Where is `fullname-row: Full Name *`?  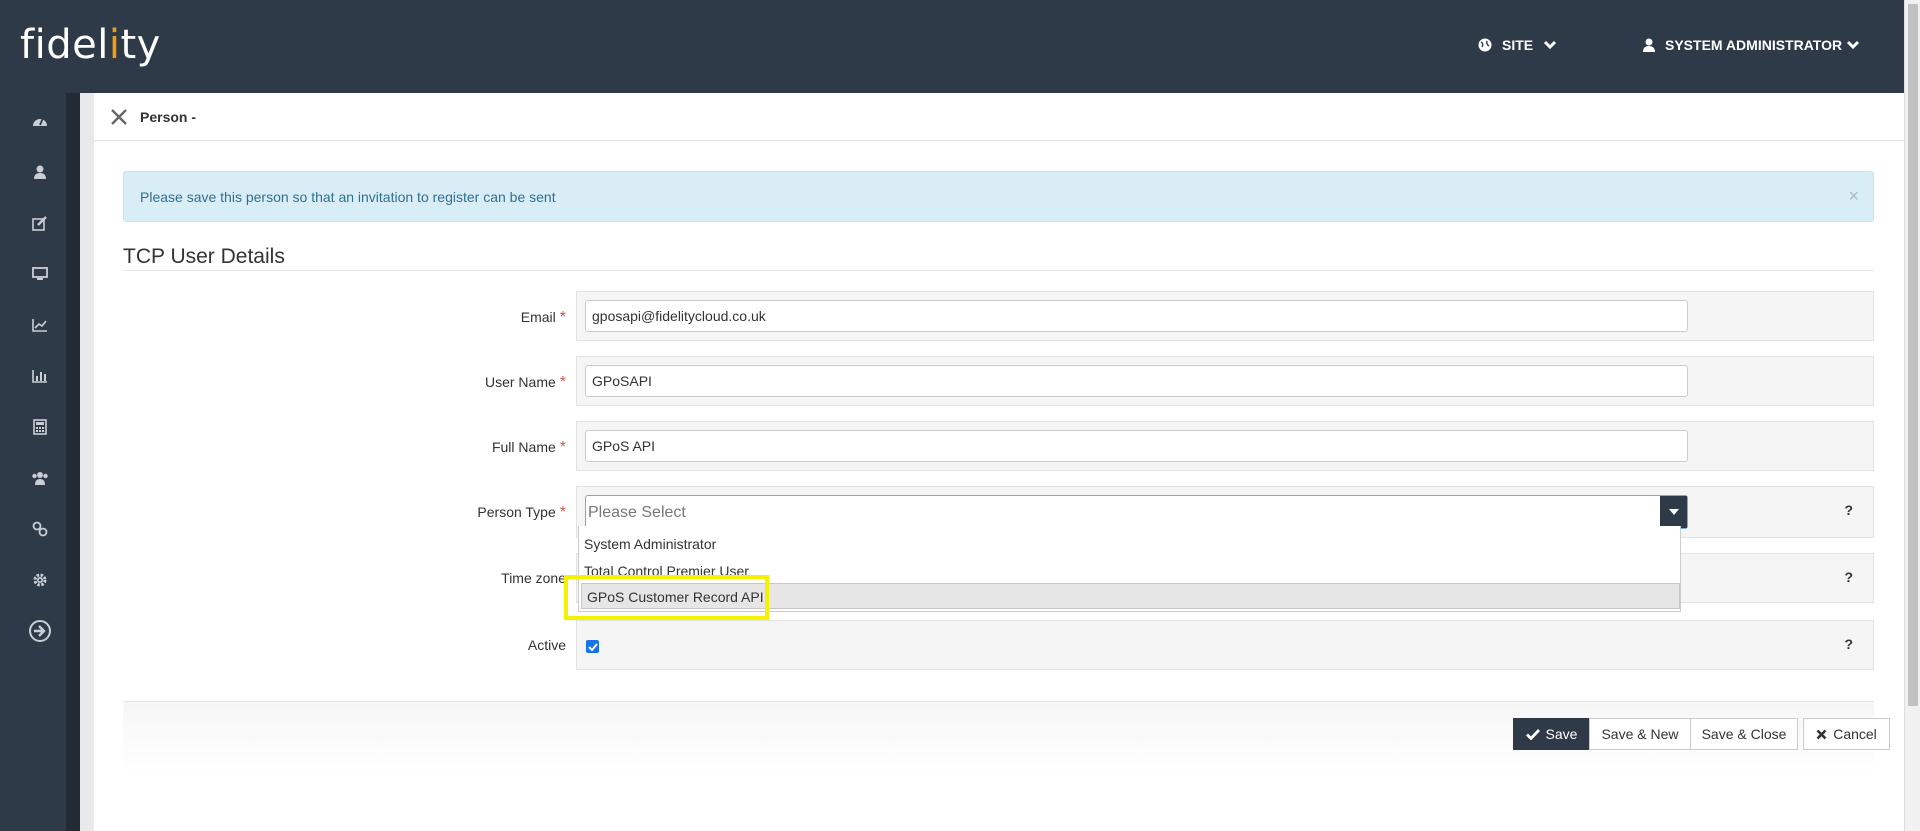
fullname-row: Full Name * is located at coordinates (998, 446).